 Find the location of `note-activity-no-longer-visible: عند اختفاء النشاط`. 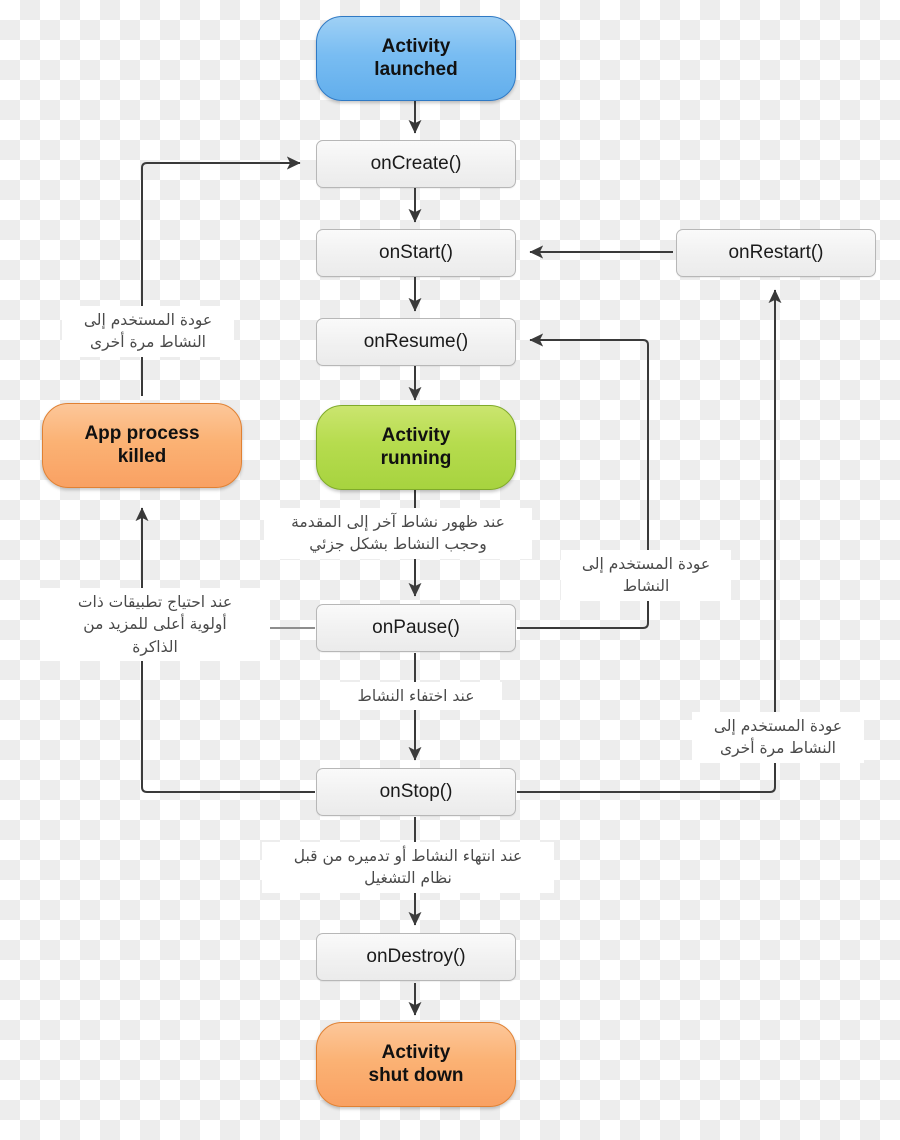

note-activity-no-longer-visible: عند اختفاء النشاط is located at coordinates (416, 696).